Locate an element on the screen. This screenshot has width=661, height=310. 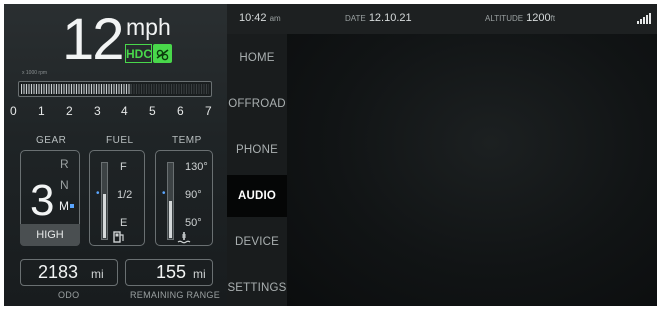
menu-item-settings: SETTINGS is located at coordinates (257, 286).